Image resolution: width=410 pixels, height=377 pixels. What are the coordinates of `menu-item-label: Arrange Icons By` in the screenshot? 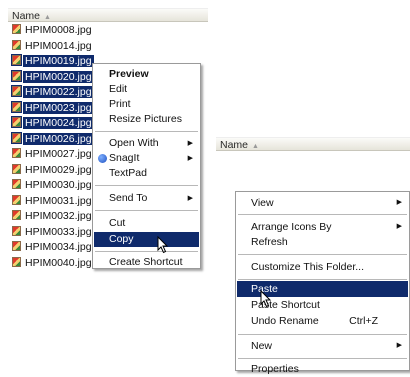 It's located at (291, 227).